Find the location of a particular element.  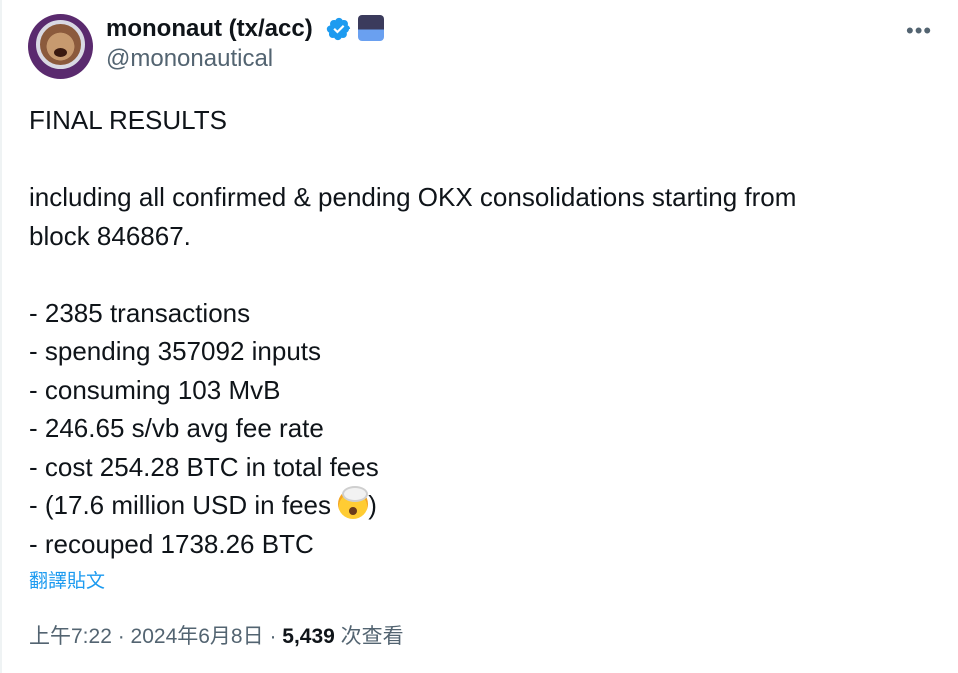

tweet-line-suffix: ) is located at coordinates (372, 505).